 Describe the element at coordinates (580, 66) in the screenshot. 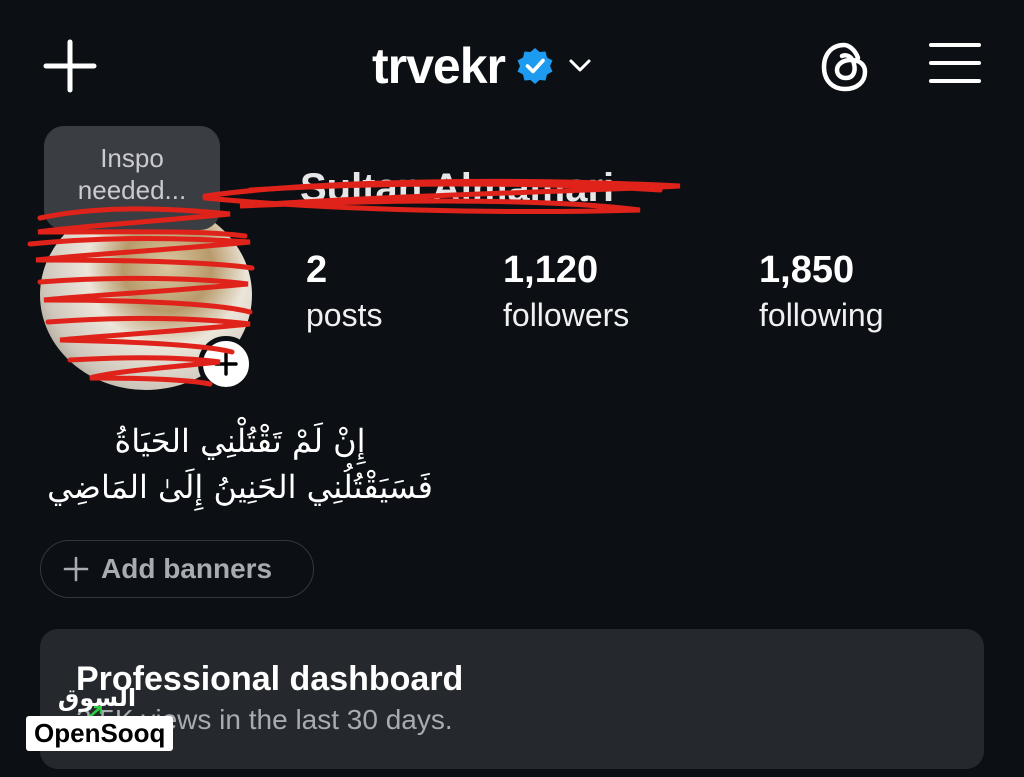

I see `chevron-down-icon` at that location.